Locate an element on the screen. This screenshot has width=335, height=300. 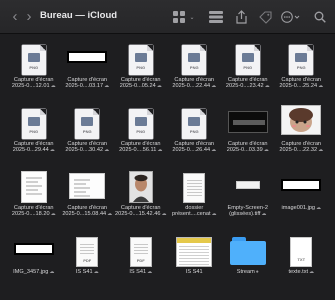
sheet-header is located at coordinates (194, 240).